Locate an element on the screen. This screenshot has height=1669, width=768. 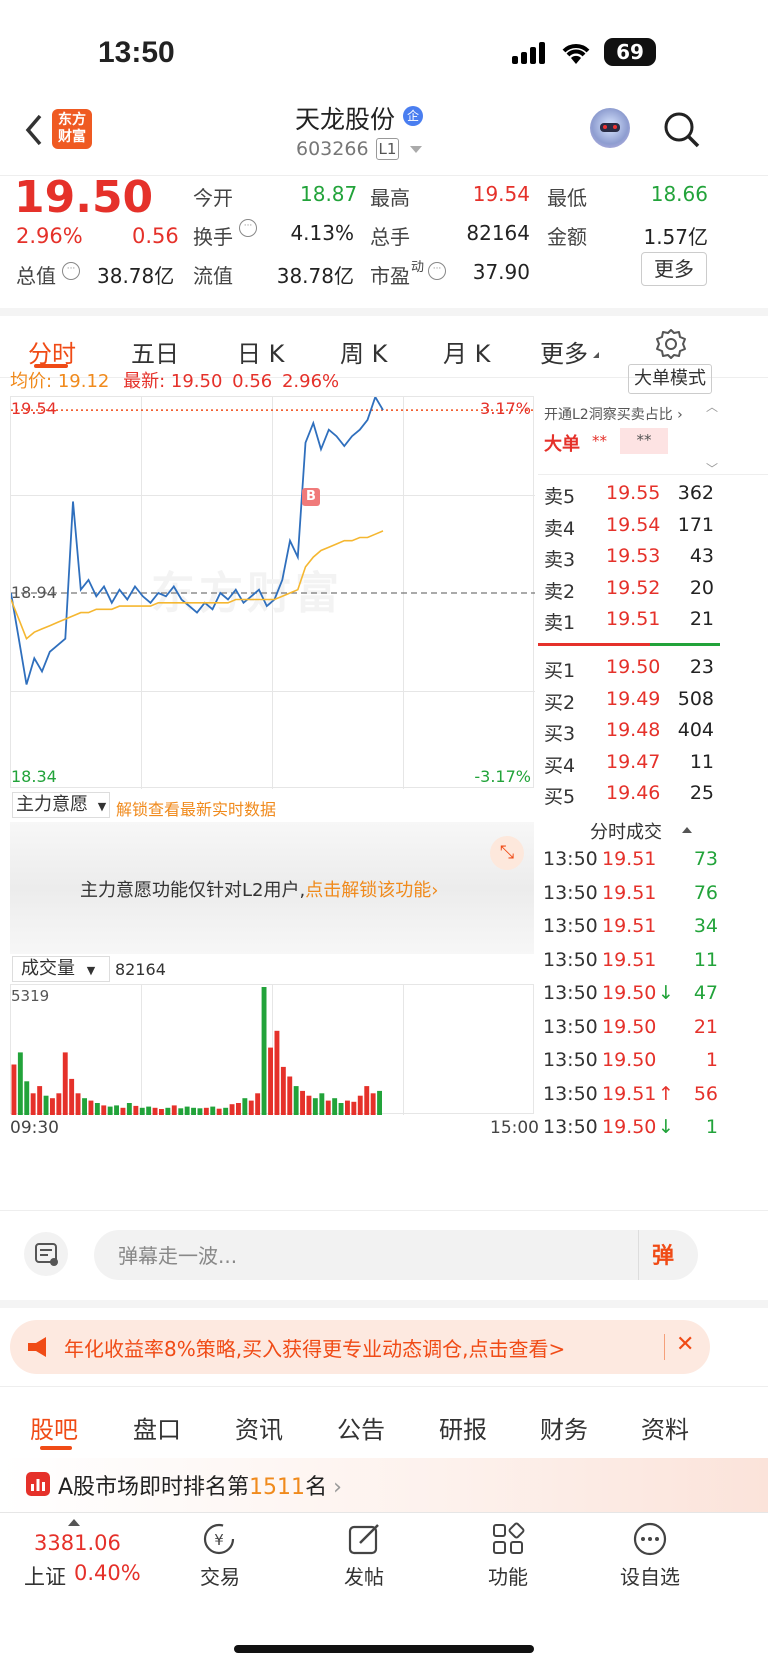
trade-volume: 76 is located at coordinates (705, 892).